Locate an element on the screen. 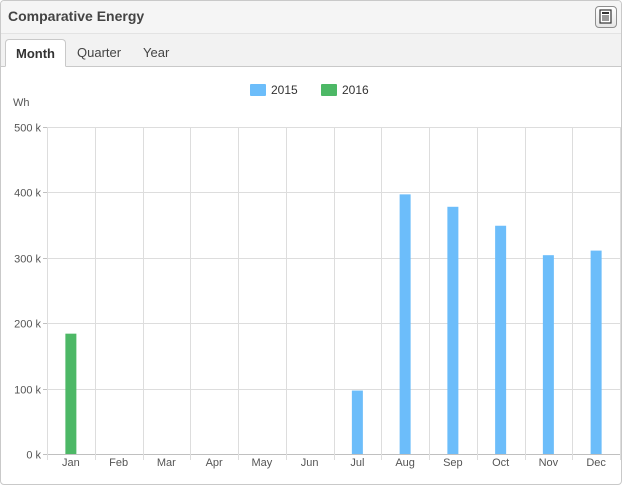 The height and width of the screenshot is (485, 622). x-tick-label: Jun is located at coordinates (310, 463).